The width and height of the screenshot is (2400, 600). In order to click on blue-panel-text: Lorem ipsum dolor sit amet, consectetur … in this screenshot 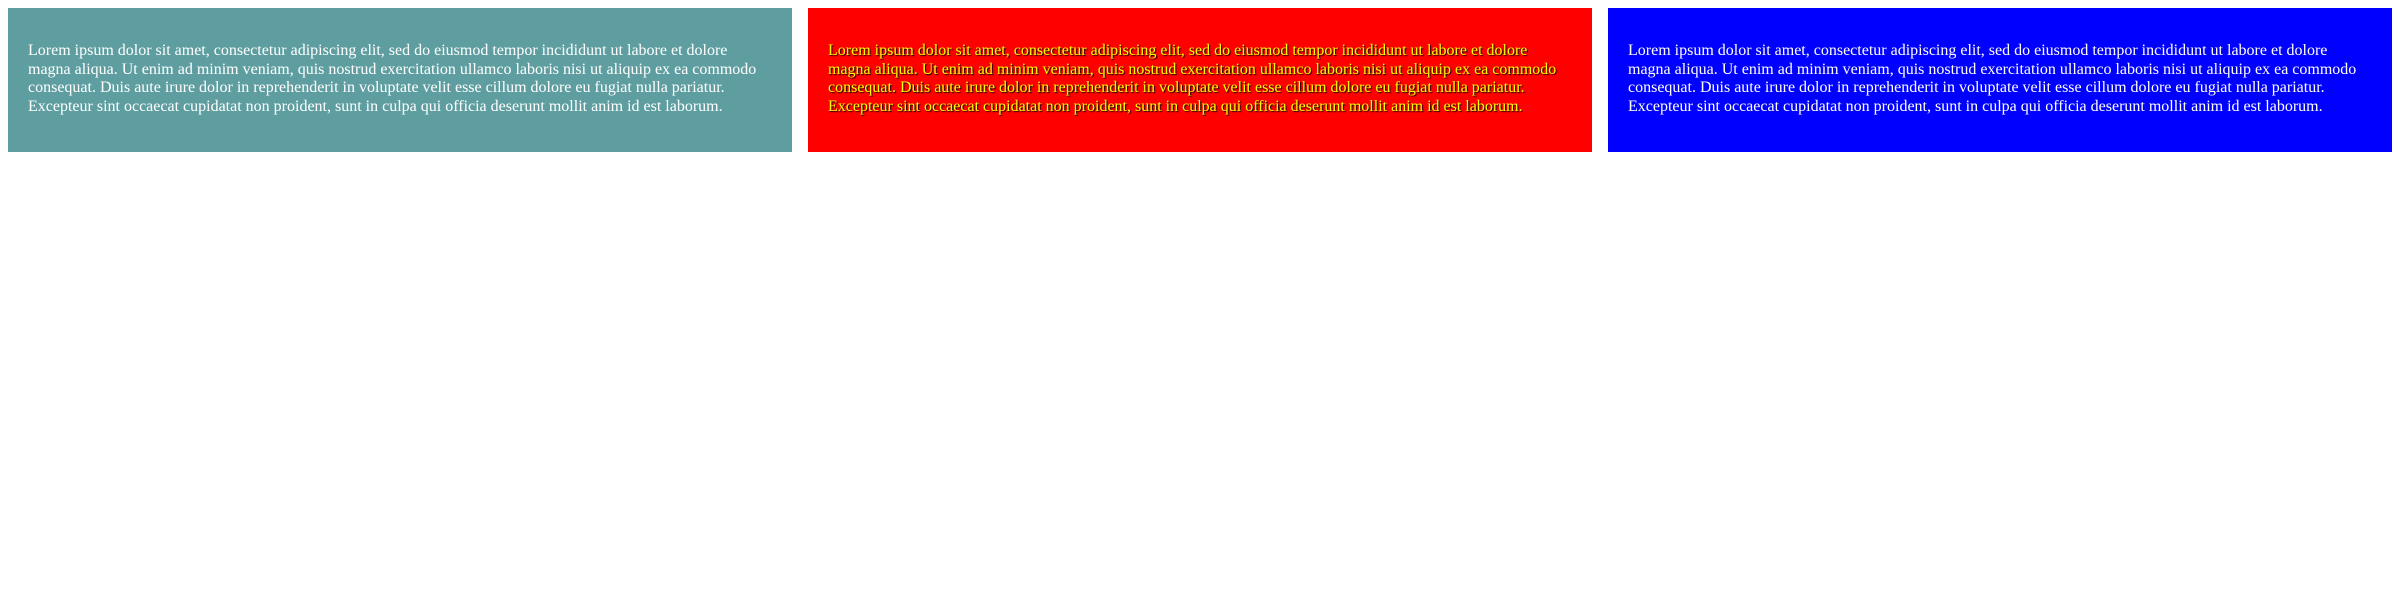, I will do `click(1992, 78)`.